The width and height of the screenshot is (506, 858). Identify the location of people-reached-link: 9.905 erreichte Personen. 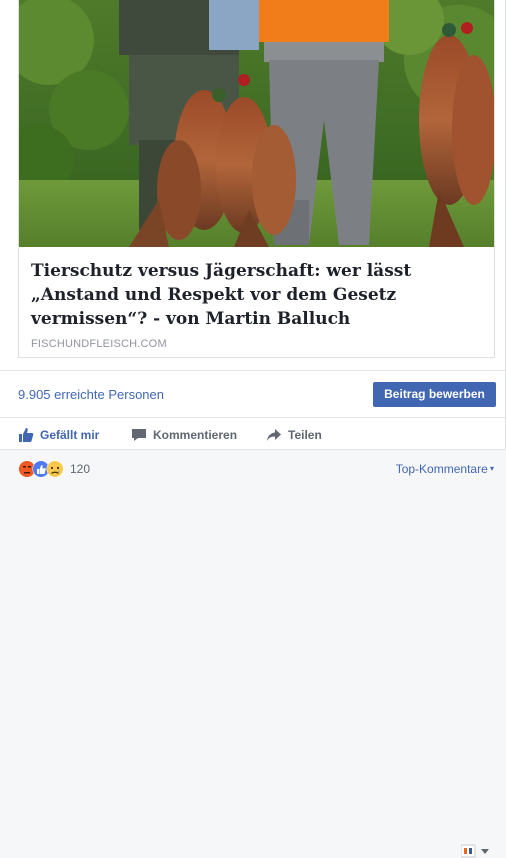
(91, 394).